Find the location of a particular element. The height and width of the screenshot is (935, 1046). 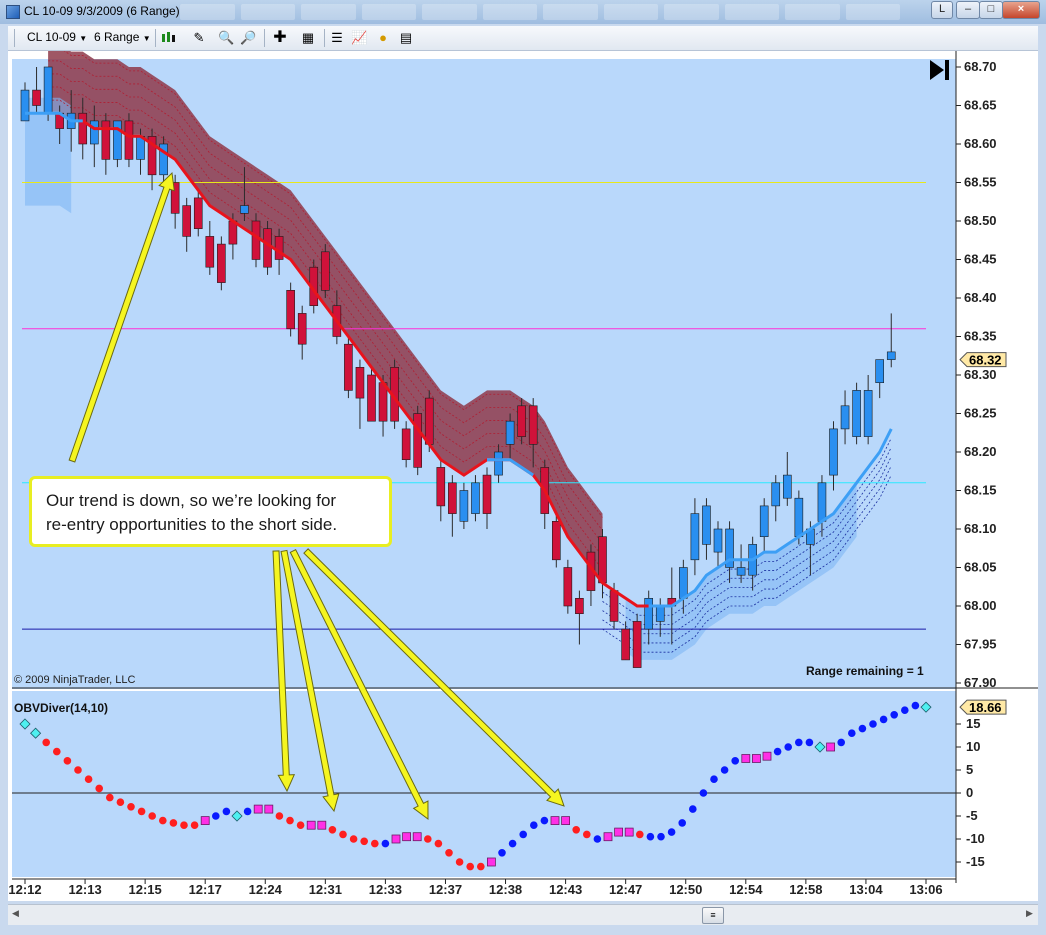

currency-icon: ● is located at coordinates (383, 38).